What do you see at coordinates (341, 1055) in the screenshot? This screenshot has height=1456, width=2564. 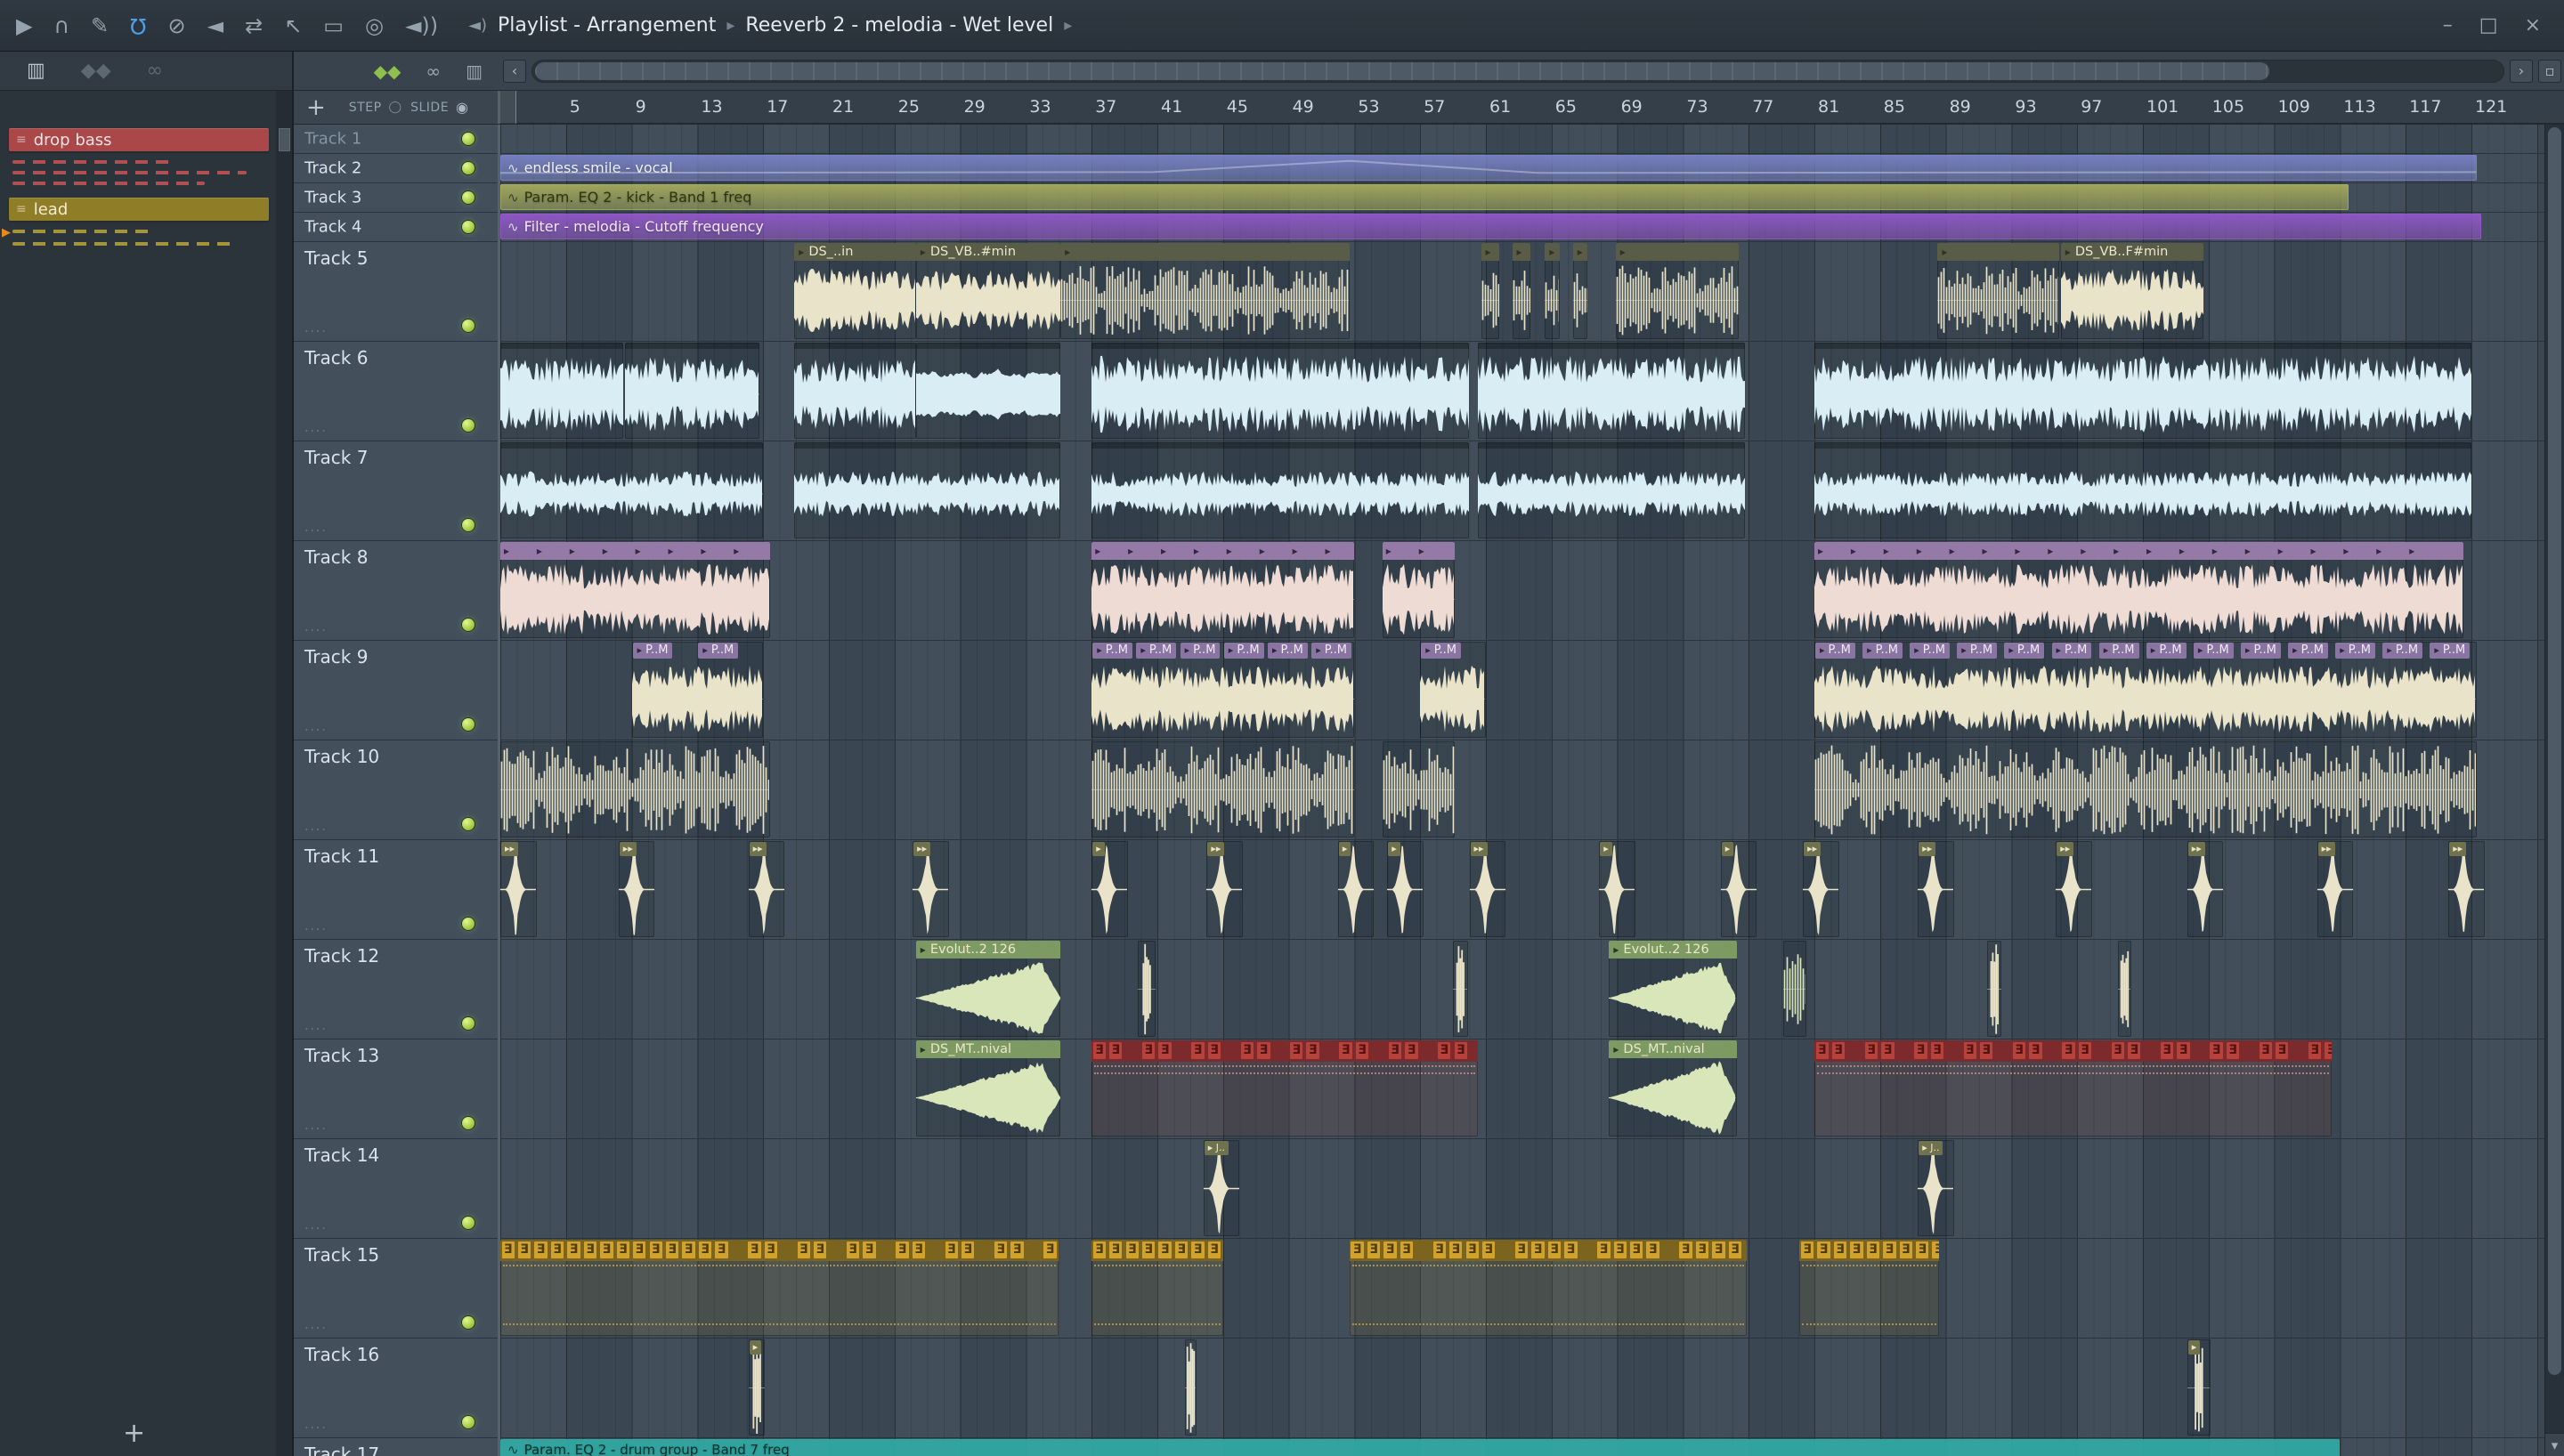 I see `track-name: Track 13` at bounding box center [341, 1055].